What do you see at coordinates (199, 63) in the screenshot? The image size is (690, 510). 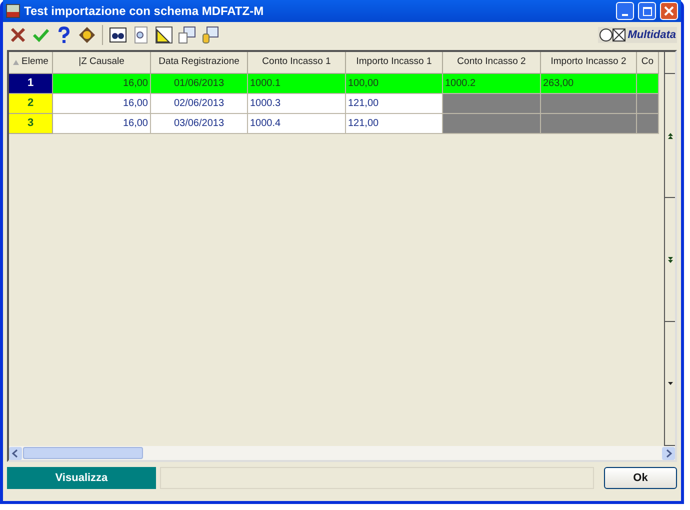 I see `column-header: Data Registrazione` at bounding box center [199, 63].